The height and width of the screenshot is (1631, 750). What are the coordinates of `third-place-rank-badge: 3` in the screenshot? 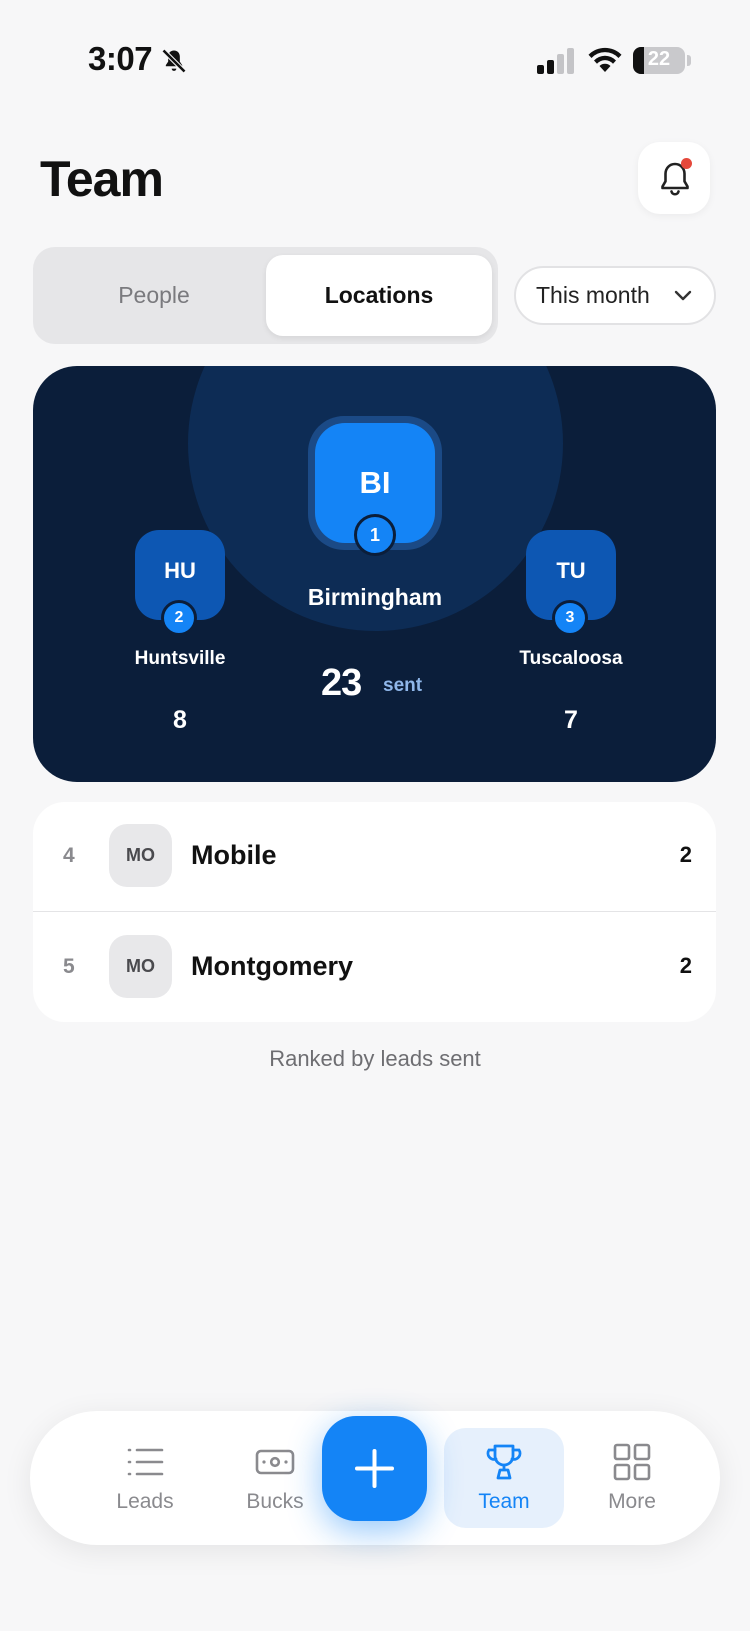 It's located at (570, 618).